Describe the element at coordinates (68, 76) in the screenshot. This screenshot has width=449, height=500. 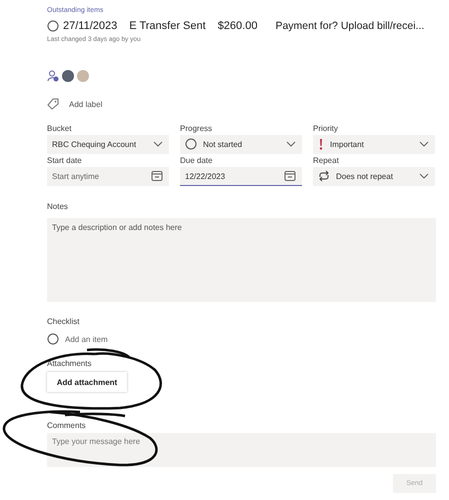
I see `avatar-placeholder` at that location.